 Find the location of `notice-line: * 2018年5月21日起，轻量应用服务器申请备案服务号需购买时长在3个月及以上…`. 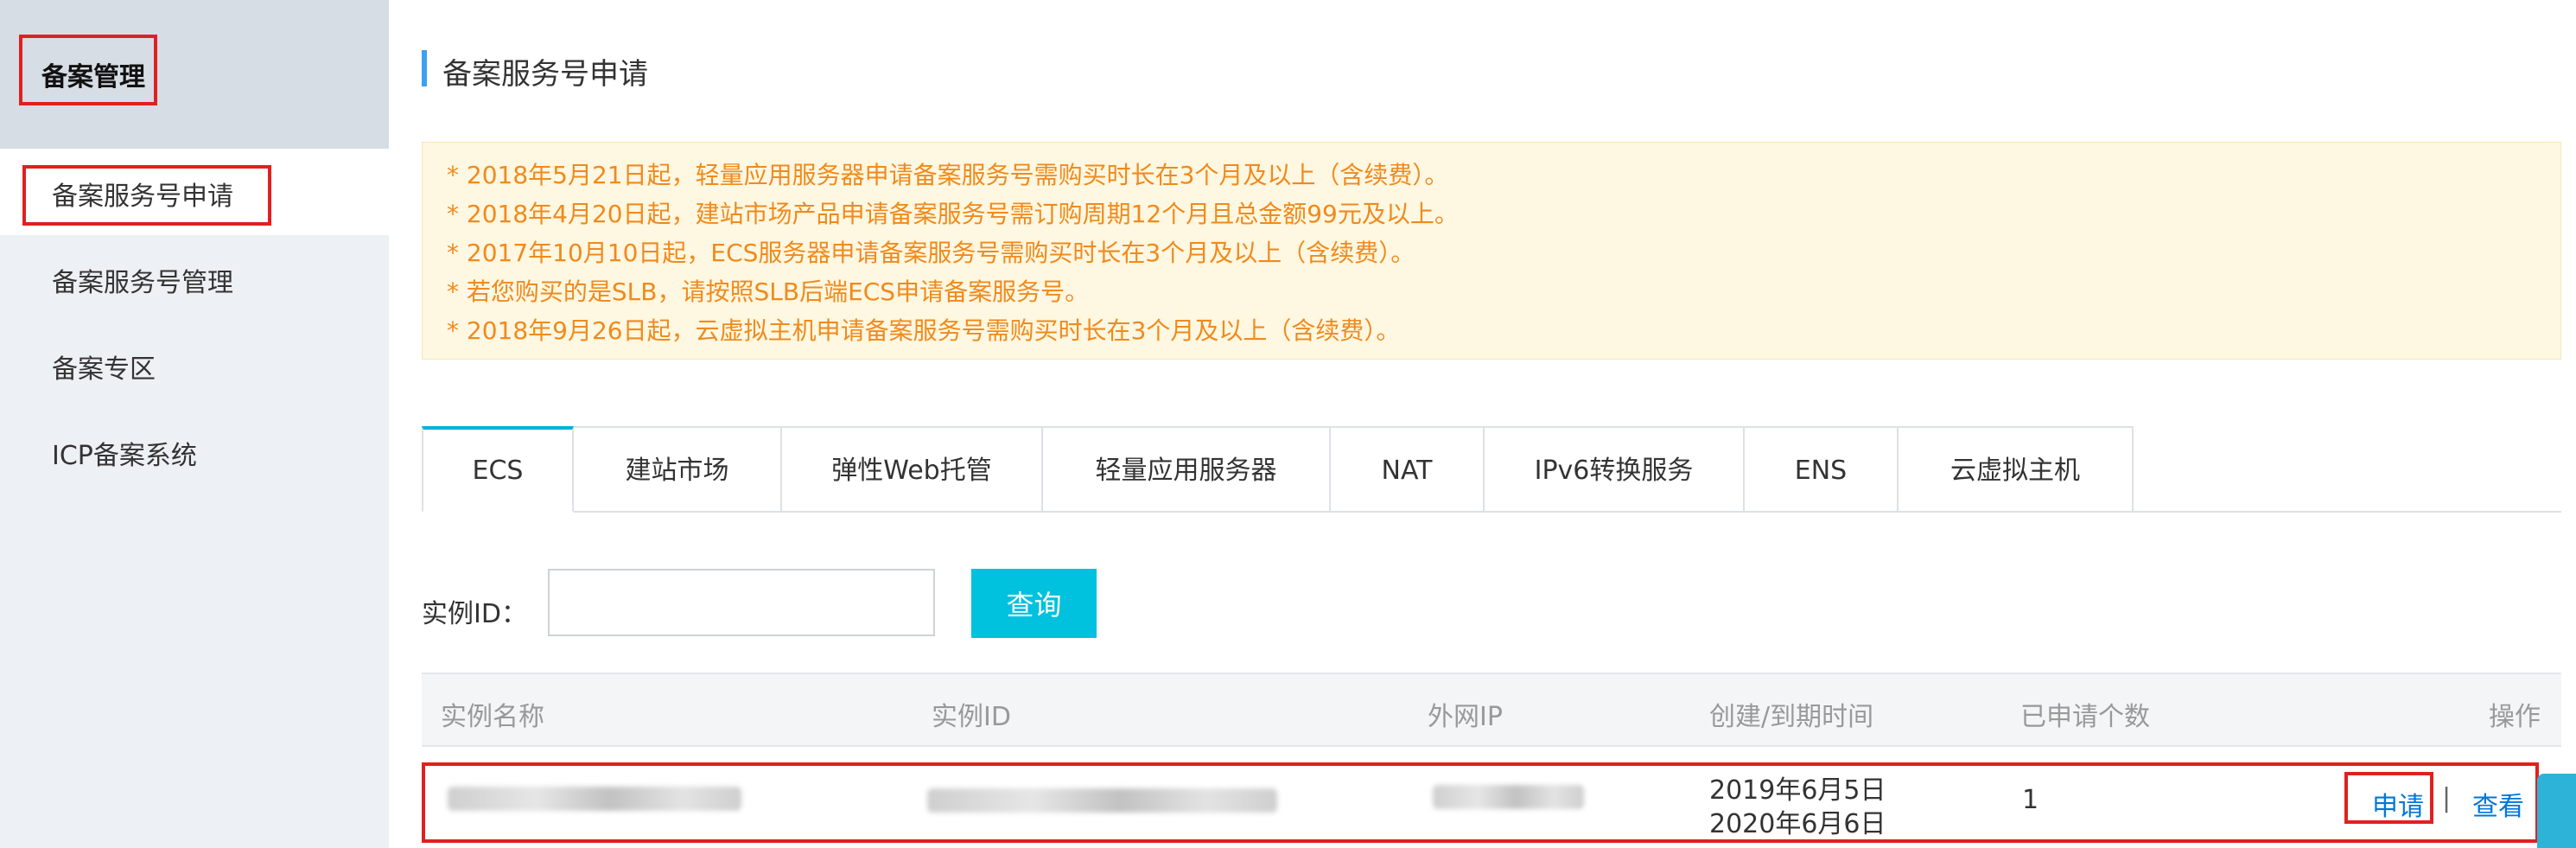

notice-line: * 2018年5月21日起，轻量应用服务器申请备案服务号需购买时长在3个月及以上… is located at coordinates (948, 175).